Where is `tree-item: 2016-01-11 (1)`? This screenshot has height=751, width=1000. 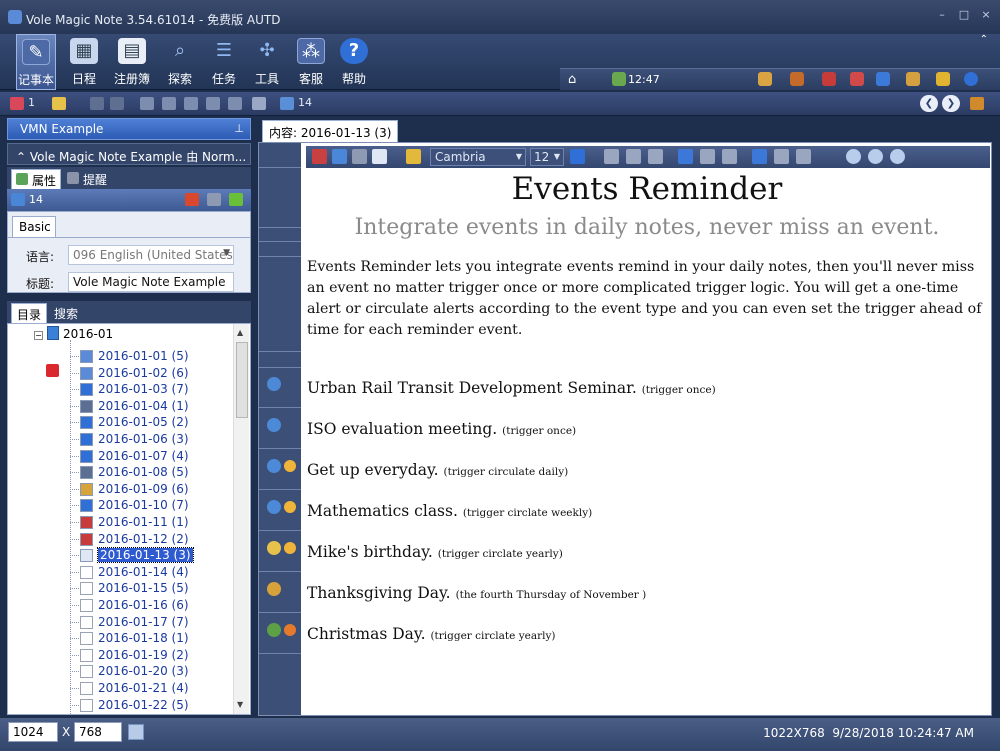 tree-item: 2016-01-11 (1) is located at coordinates (120, 522).